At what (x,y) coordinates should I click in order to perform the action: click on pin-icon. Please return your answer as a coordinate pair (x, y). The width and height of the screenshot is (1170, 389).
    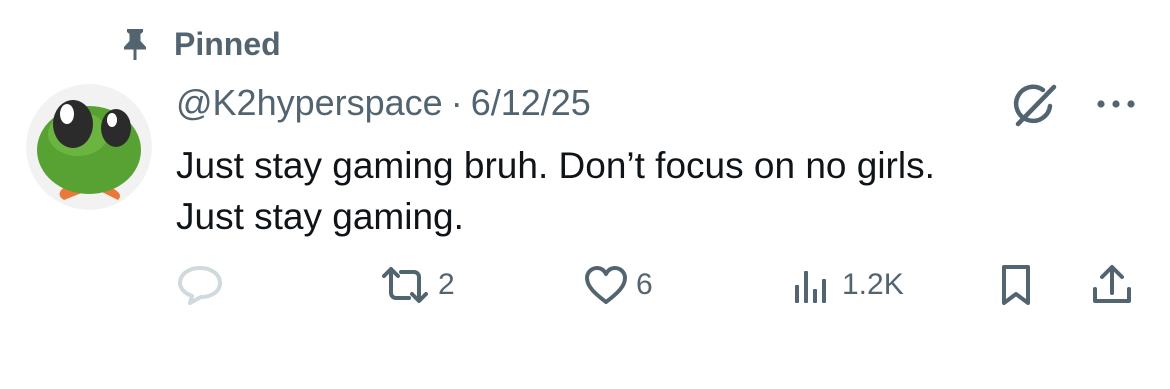
    Looking at the image, I should click on (135, 44).